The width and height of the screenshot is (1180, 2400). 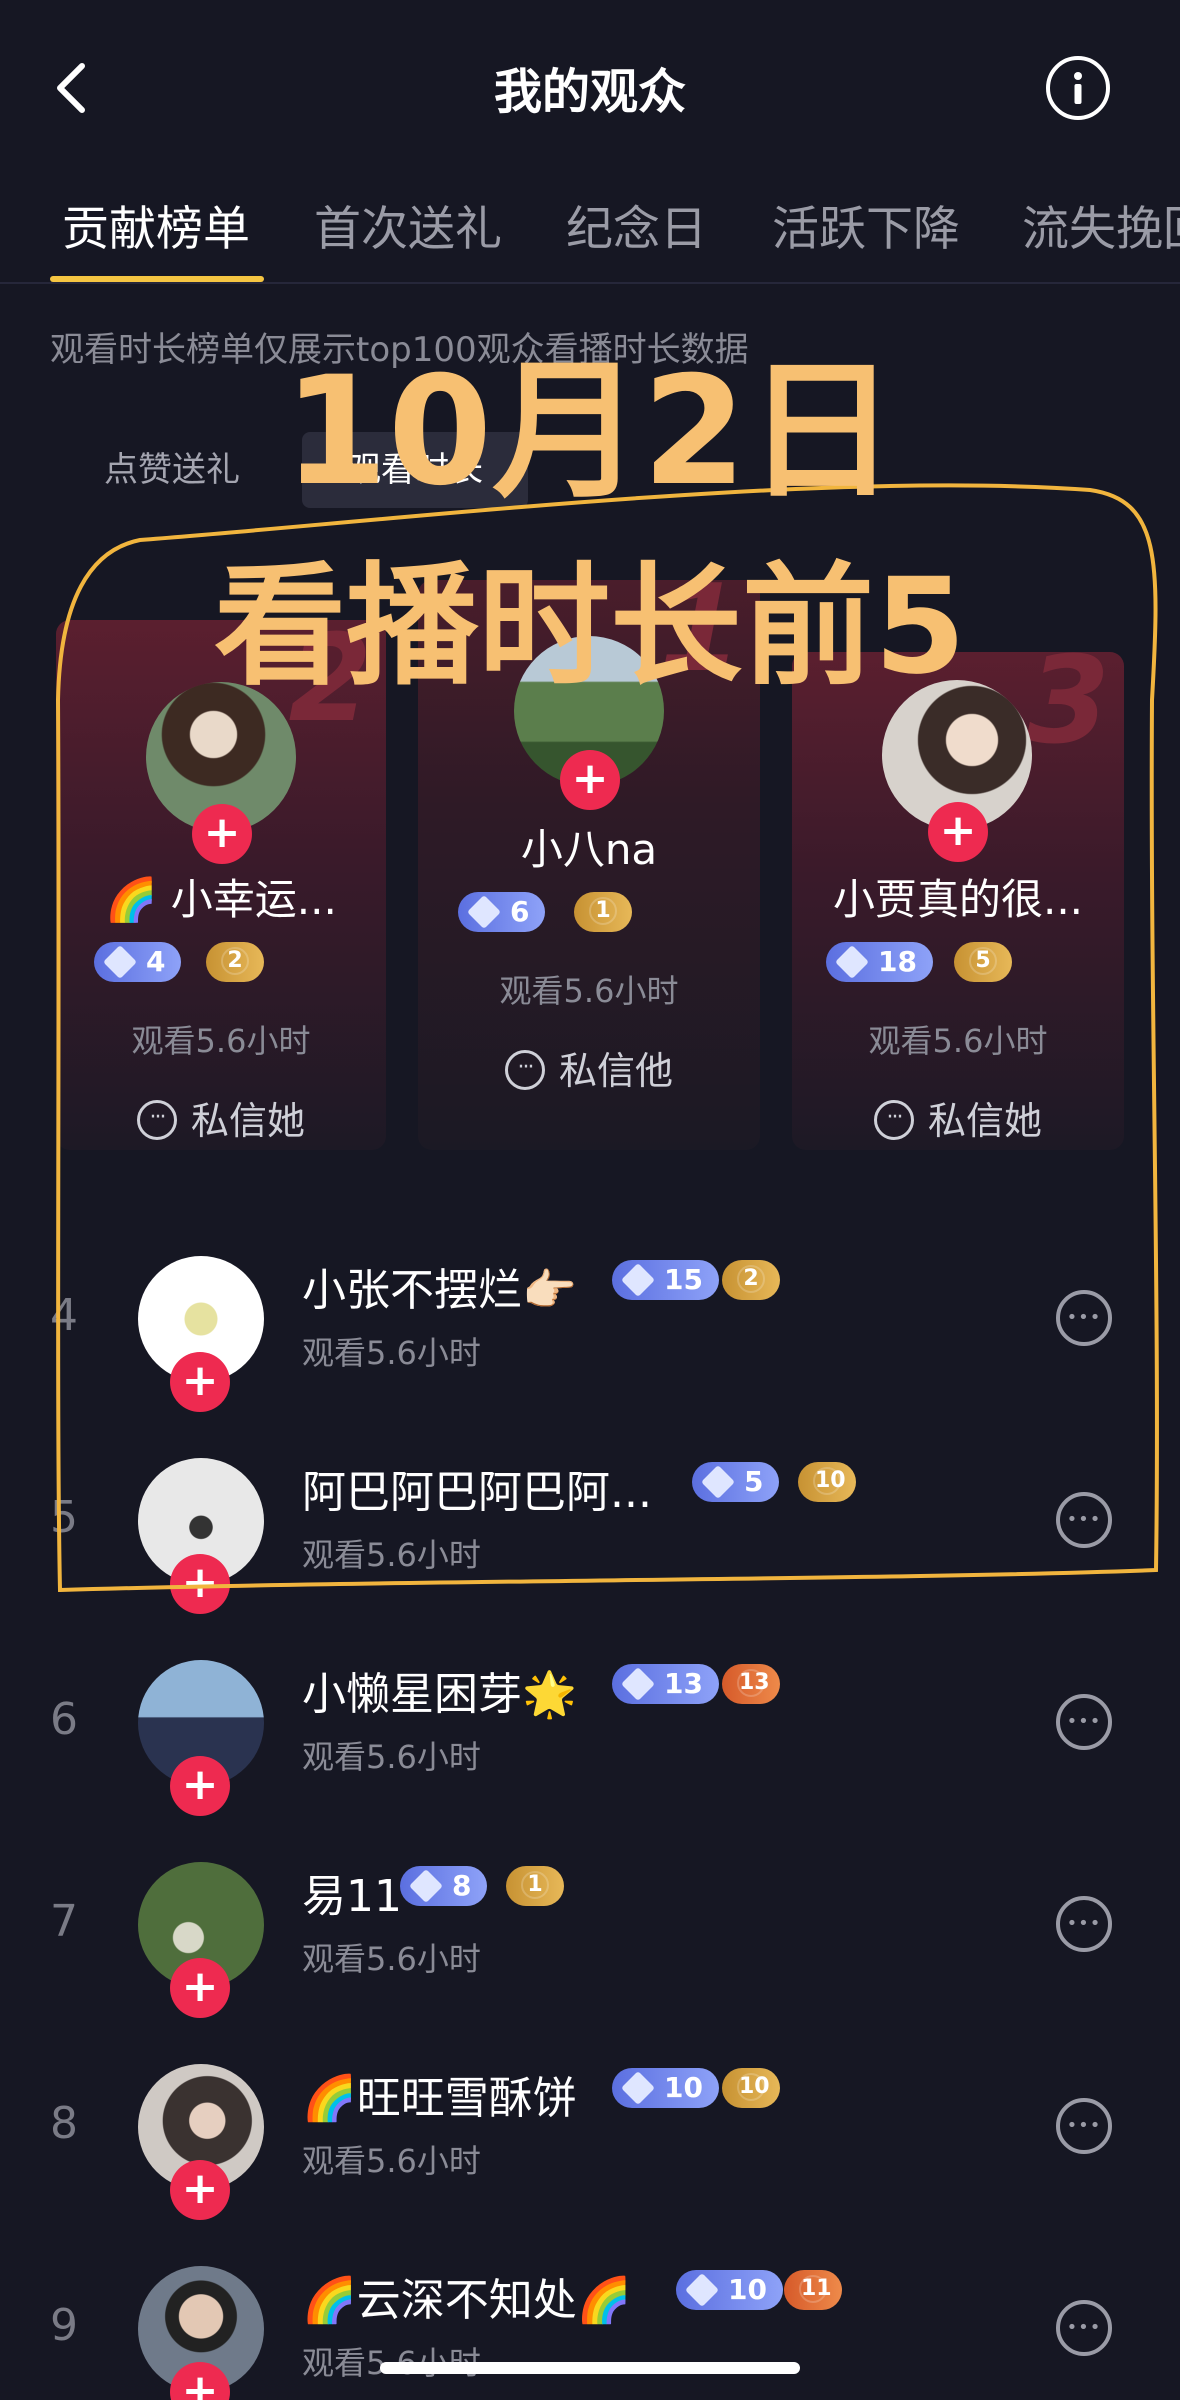 I want to click on home-indicator, so click(x=590, y=2368).